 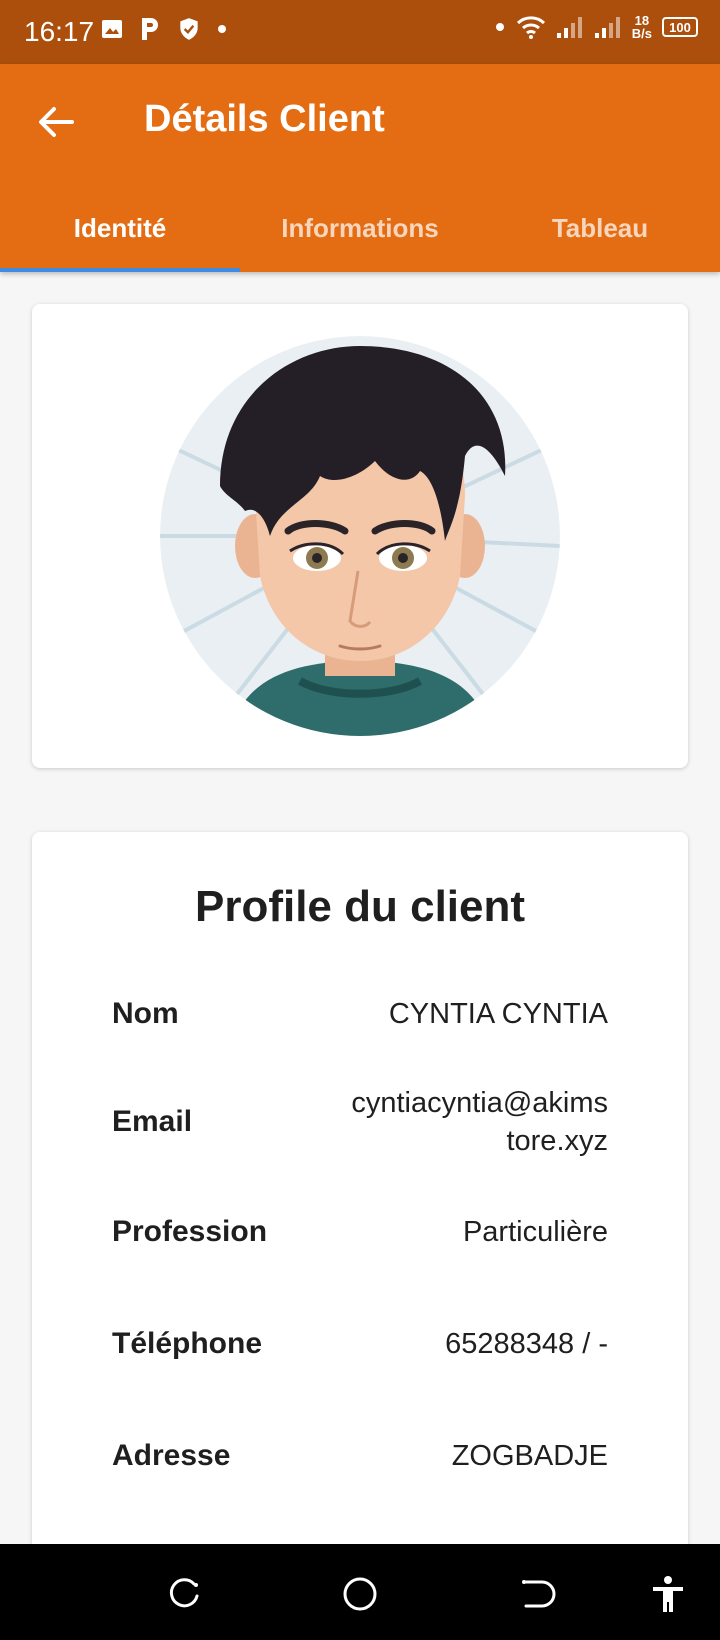 I want to click on recent-apps-icon, so click(x=184, y=1594).